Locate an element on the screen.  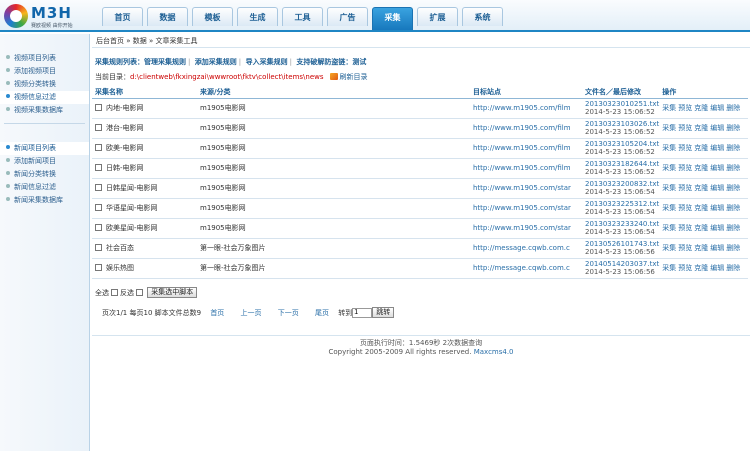
add-rule-link: 添加采集规则 is located at coordinates (216, 62).